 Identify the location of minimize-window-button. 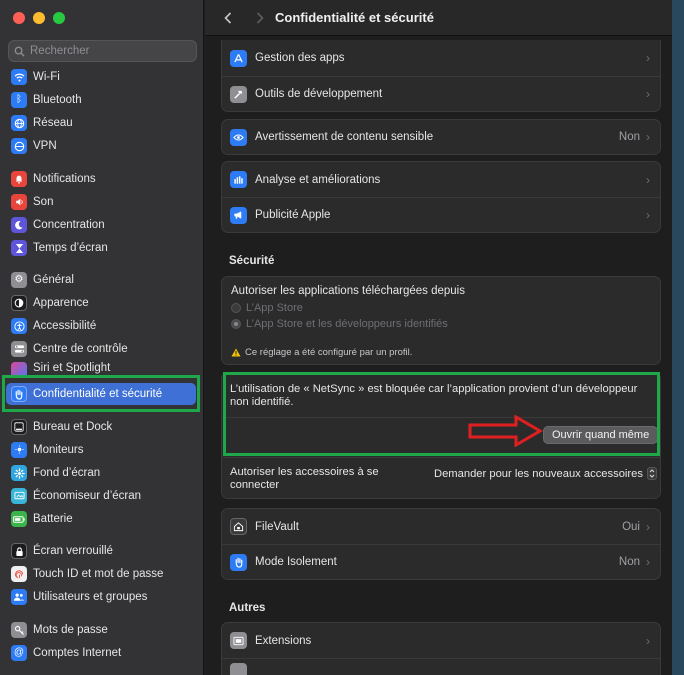
(39, 18).